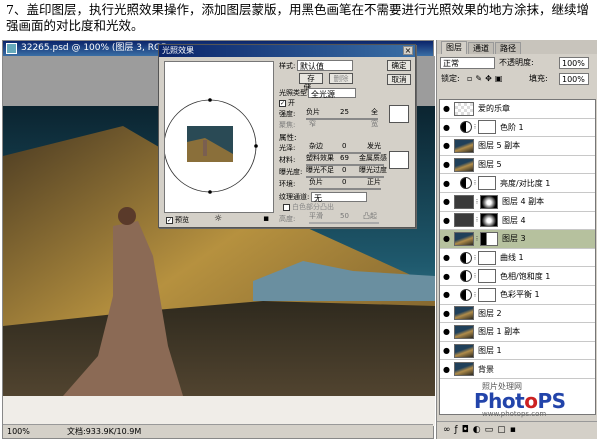 The width and height of the screenshot is (597, 439). What do you see at coordinates (345, 189) in the screenshot?
I see `ambience-slider` at bounding box center [345, 189].